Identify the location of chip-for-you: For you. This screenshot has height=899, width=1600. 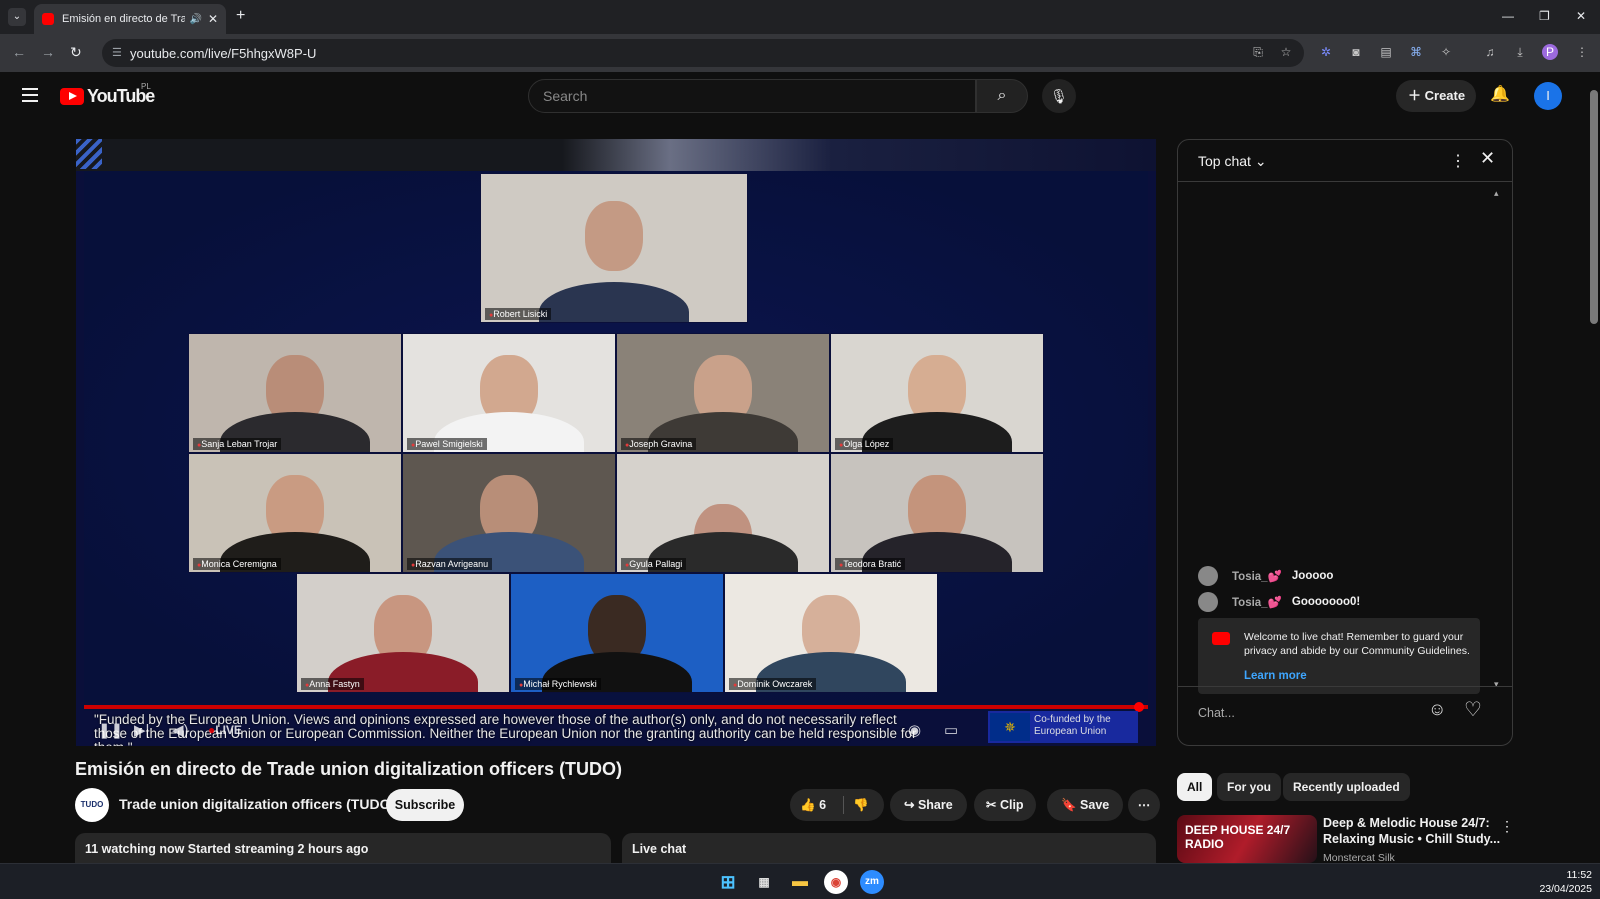
(1249, 787).